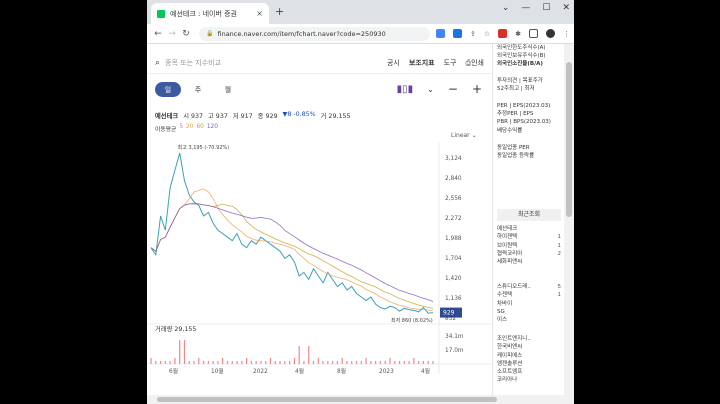 The image size is (720, 404). Describe the element at coordinates (529, 304) in the screenshot. I see `list-item: 차바이` at that location.